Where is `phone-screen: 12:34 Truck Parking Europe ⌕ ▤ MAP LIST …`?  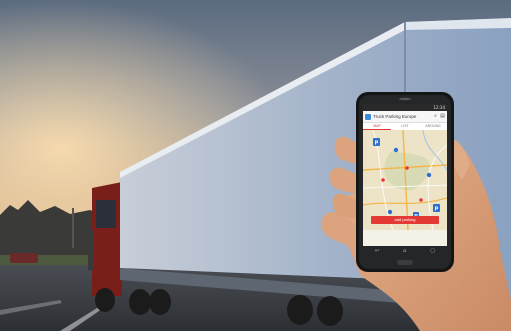 phone-screen: 12:34 Truck Parking Europe ⌕ ▤ MAP LIST … is located at coordinates (405, 175).